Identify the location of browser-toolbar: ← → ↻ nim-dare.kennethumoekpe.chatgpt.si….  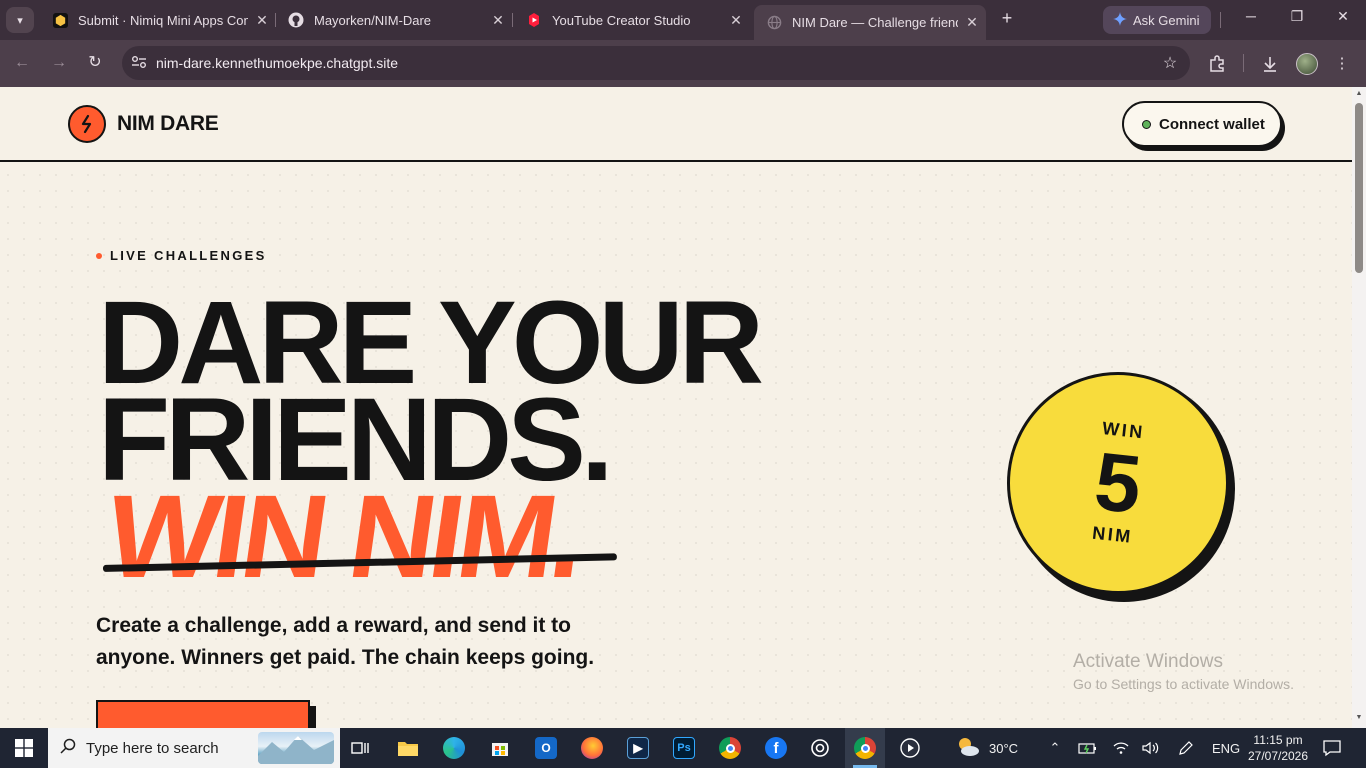
(683, 63).